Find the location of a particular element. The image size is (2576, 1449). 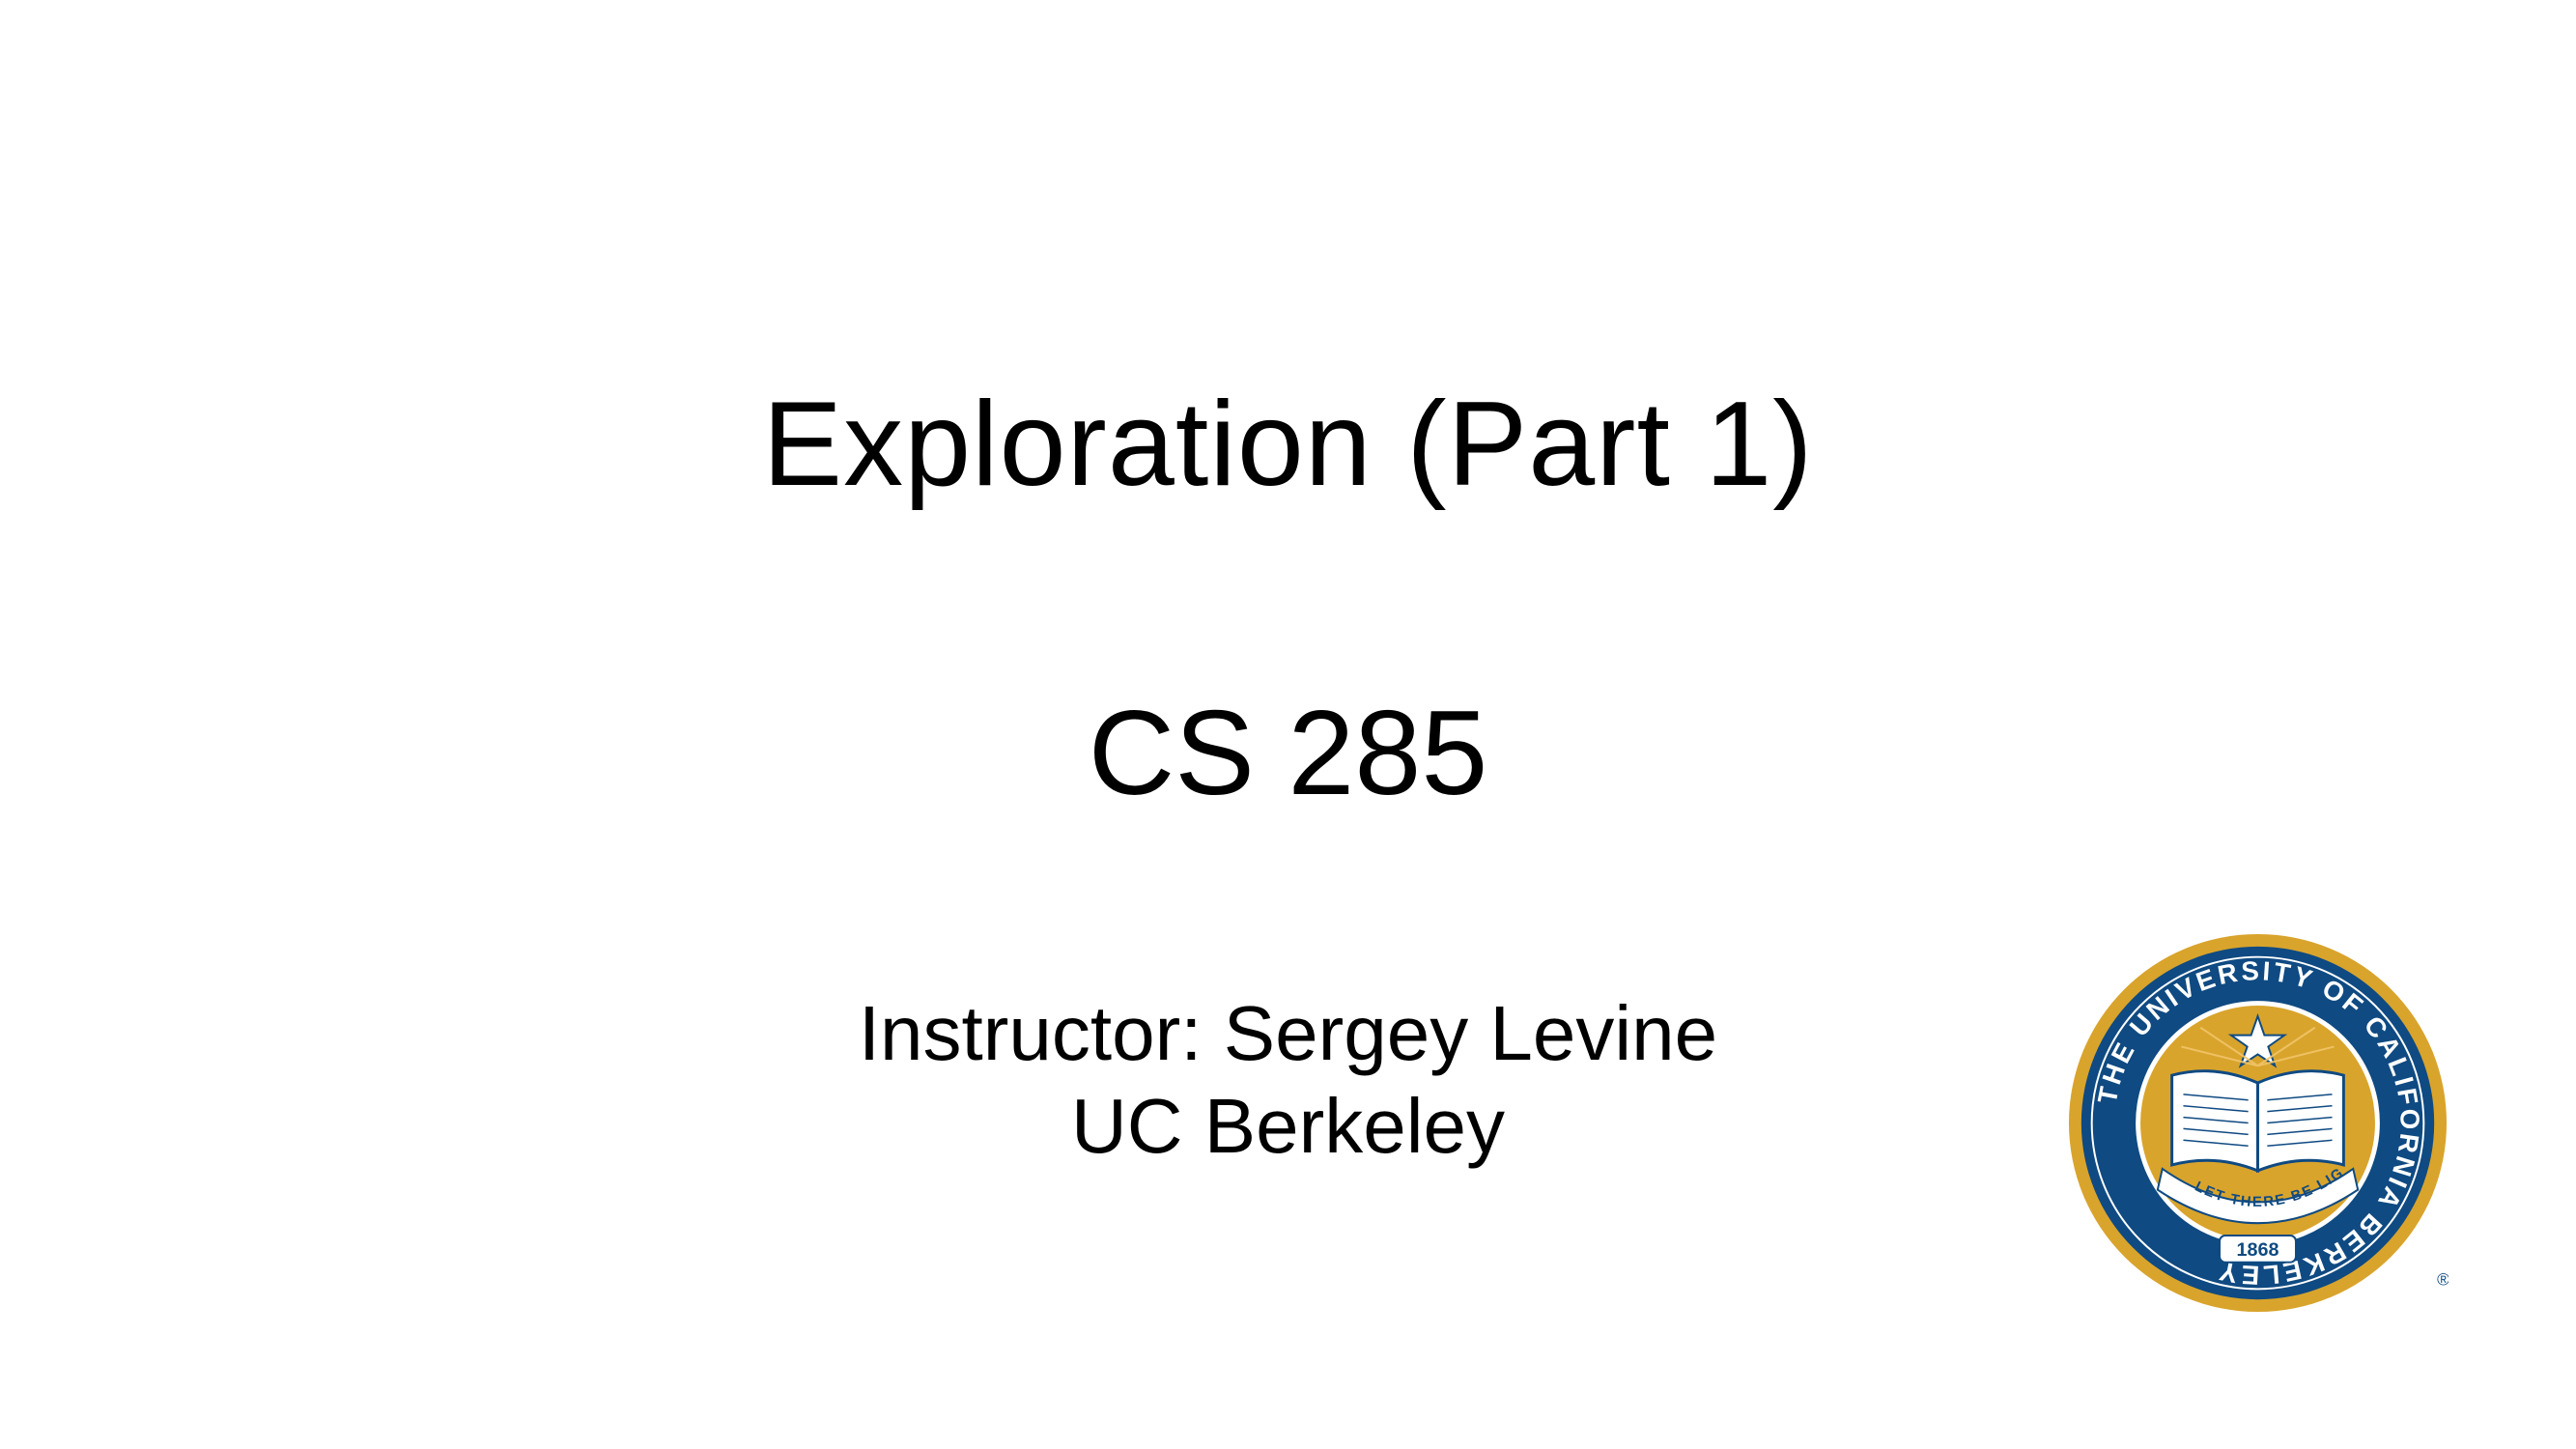

seal-year-text: 1868 is located at coordinates (2258, 1250).